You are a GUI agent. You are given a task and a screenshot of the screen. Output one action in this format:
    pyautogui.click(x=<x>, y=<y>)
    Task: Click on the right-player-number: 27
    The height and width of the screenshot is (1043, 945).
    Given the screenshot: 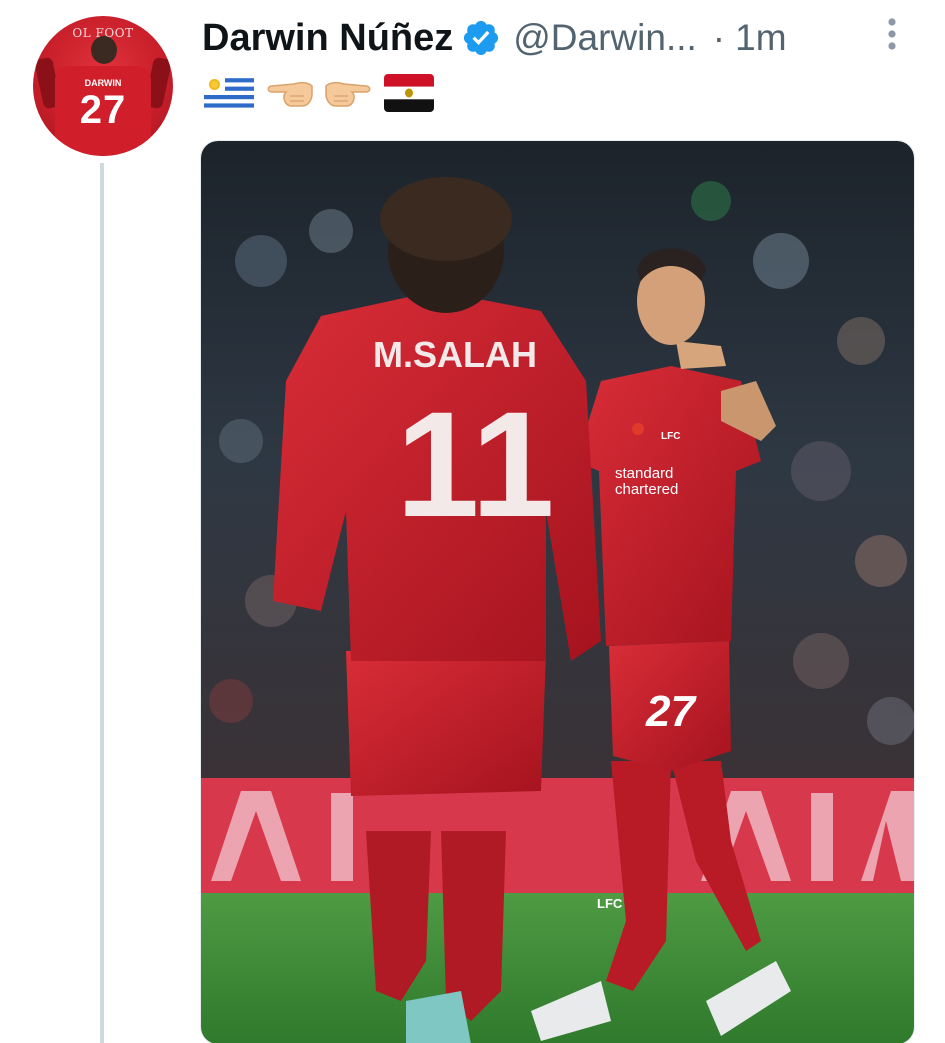 What is the action you would take?
    pyautogui.click(x=671, y=711)
    